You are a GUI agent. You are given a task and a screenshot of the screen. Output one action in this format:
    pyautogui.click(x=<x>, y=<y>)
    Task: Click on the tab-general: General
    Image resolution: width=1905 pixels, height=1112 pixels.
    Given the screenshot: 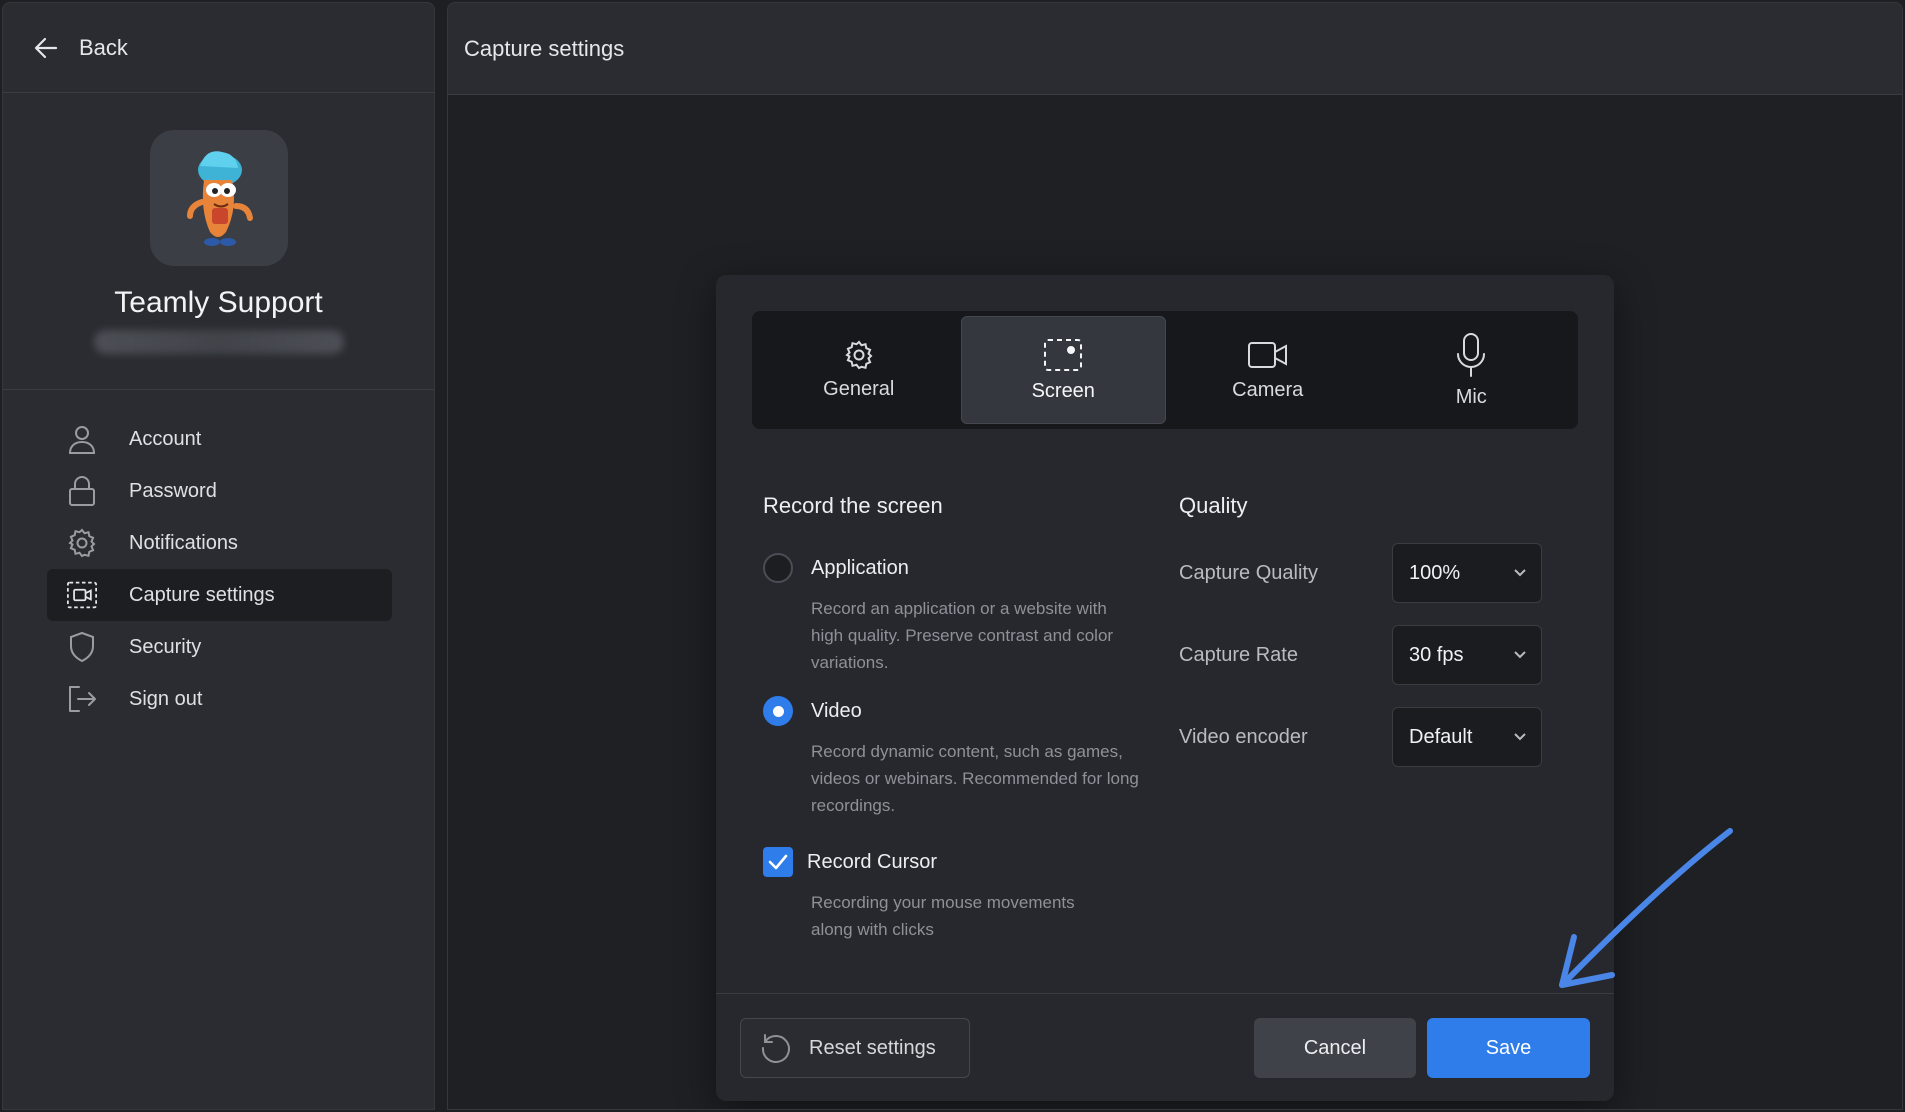 What is the action you would take?
    pyautogui.click(x=859, y=370)
    